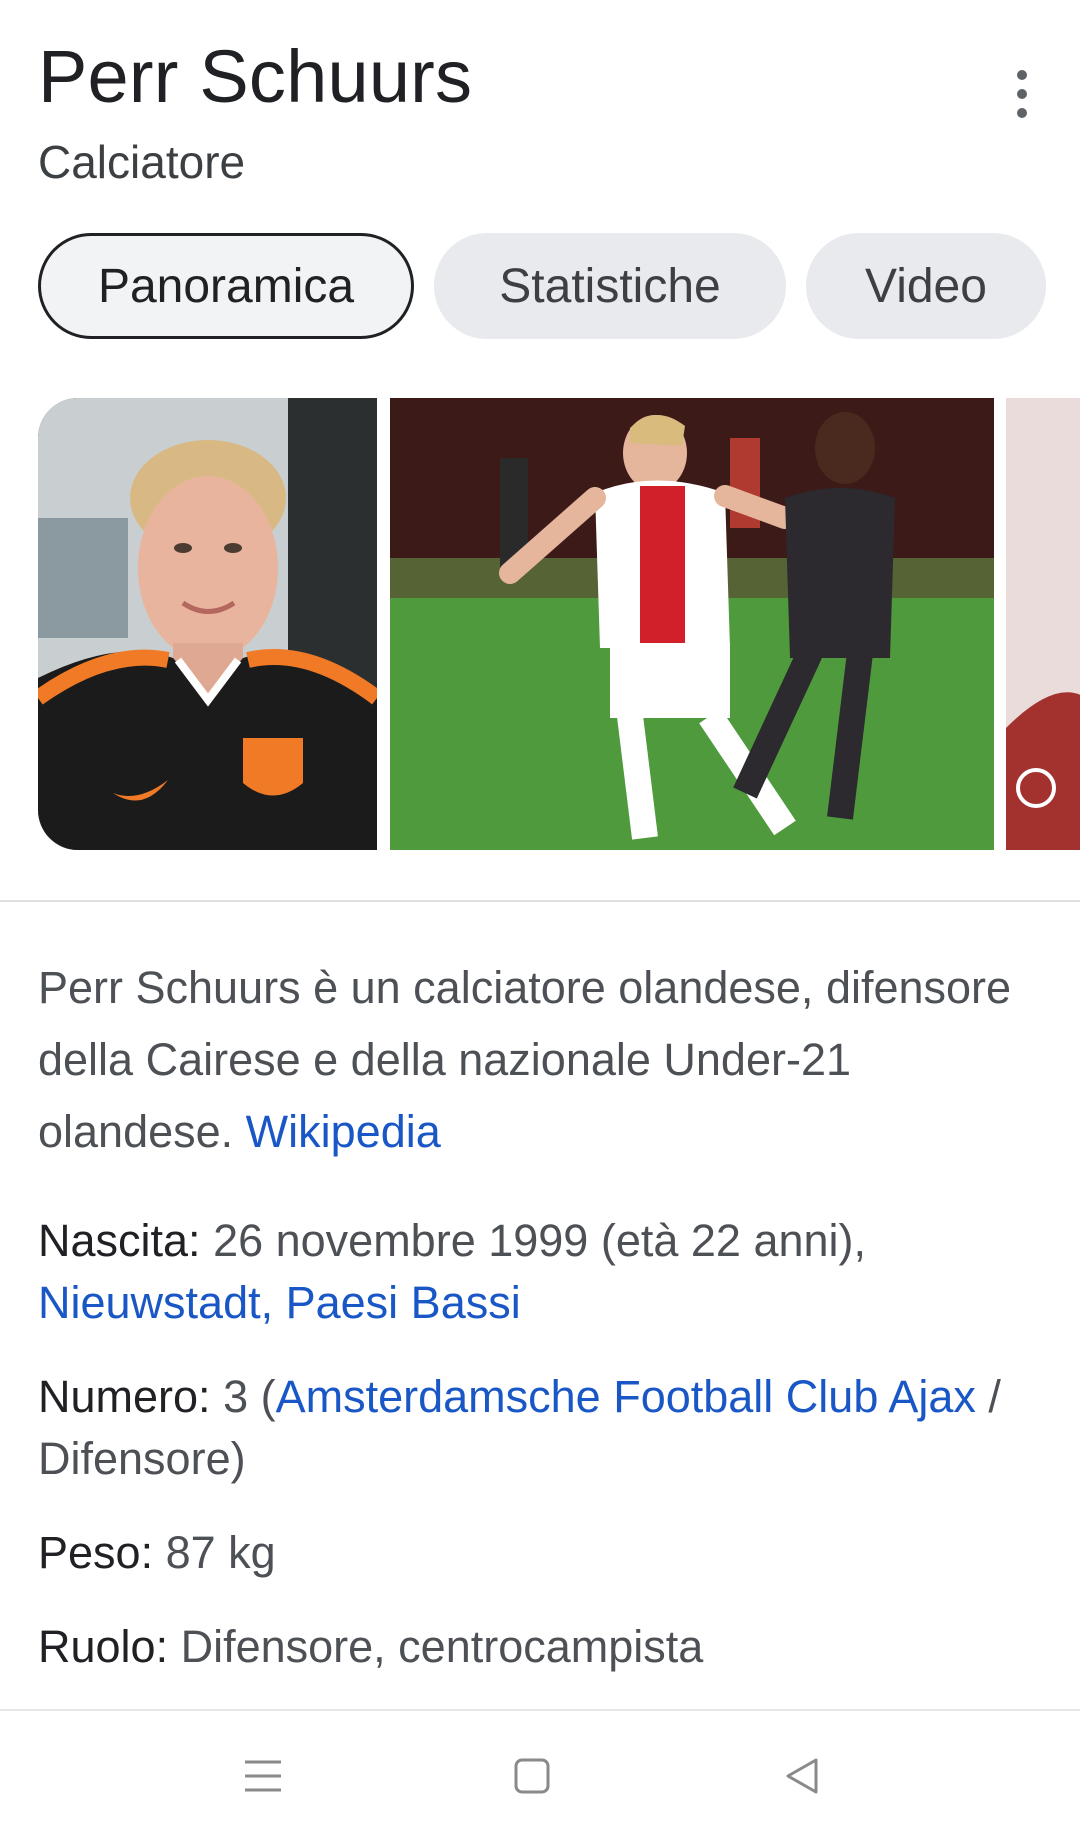  Describe the element at coordinates (436, 1646) in the screenshot. I see `fact-value: Difensore, centrocampista` at that location.